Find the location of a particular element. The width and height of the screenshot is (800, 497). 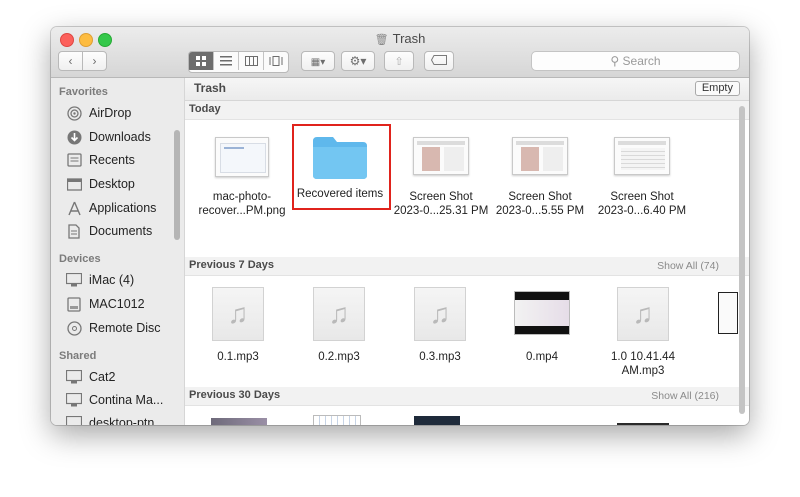

toolbar: 🗑 Trash ‹ › ▦▾ ⚙▾ ⇧ ⚲ Search is located at coordinates (400, 52).